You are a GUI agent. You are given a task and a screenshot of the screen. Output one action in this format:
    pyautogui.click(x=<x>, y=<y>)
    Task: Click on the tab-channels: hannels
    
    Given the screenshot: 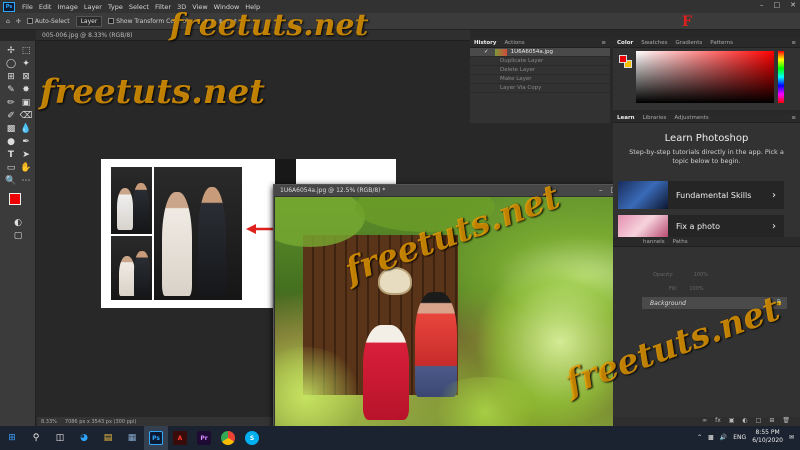 What is the action you would take?
    pyautogui.click(x=654, y=242)
    